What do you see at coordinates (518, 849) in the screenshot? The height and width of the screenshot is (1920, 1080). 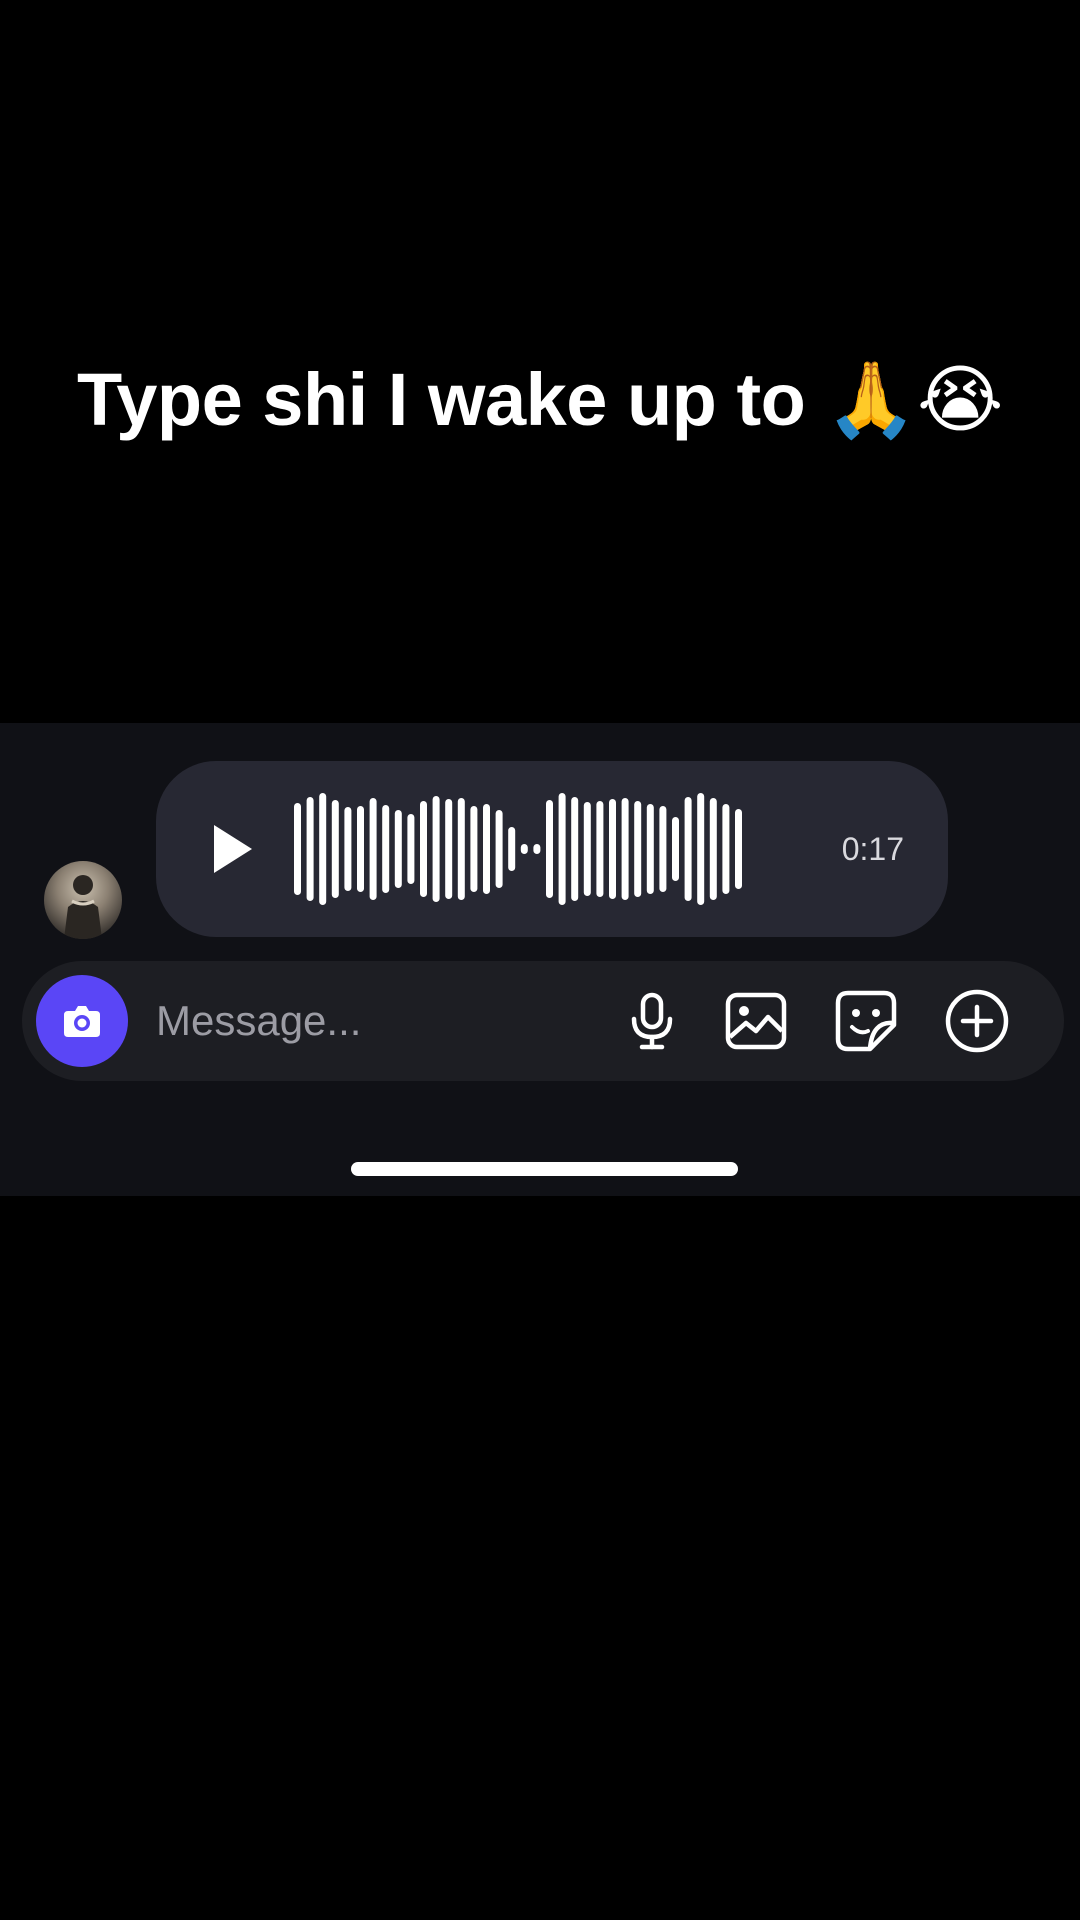 I see `audio-waveform` at bounding box center [518, 849].